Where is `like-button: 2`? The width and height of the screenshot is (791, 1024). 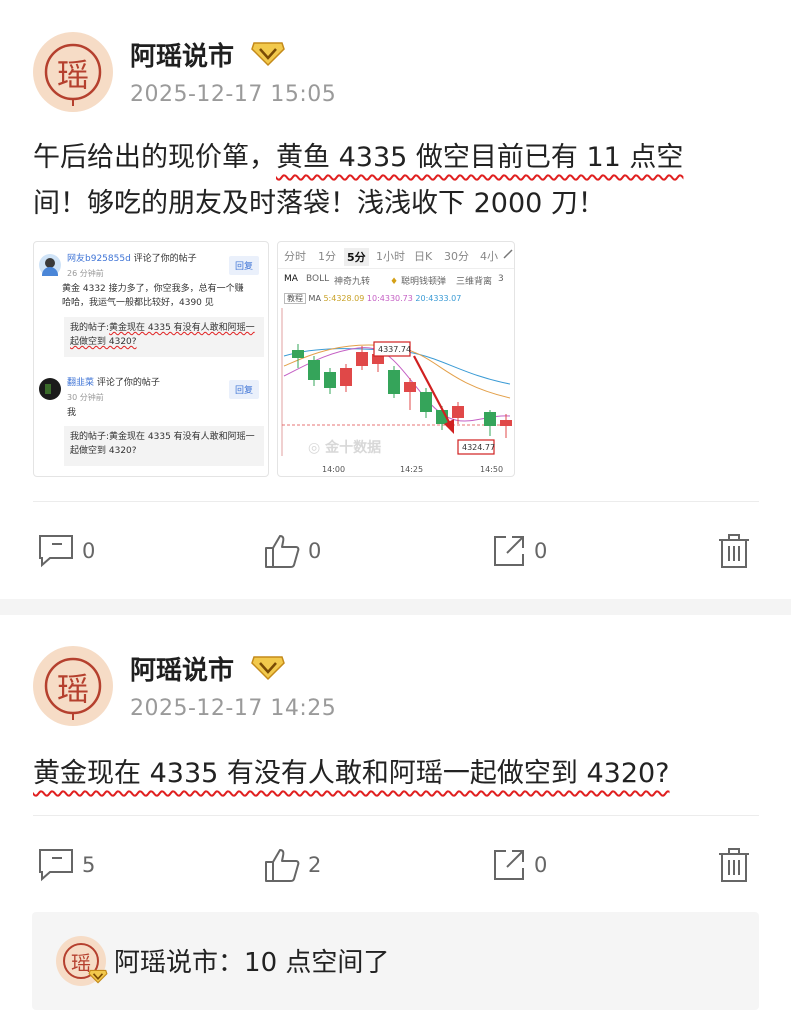
like-button: 2 is located at coordinates (292, 865).